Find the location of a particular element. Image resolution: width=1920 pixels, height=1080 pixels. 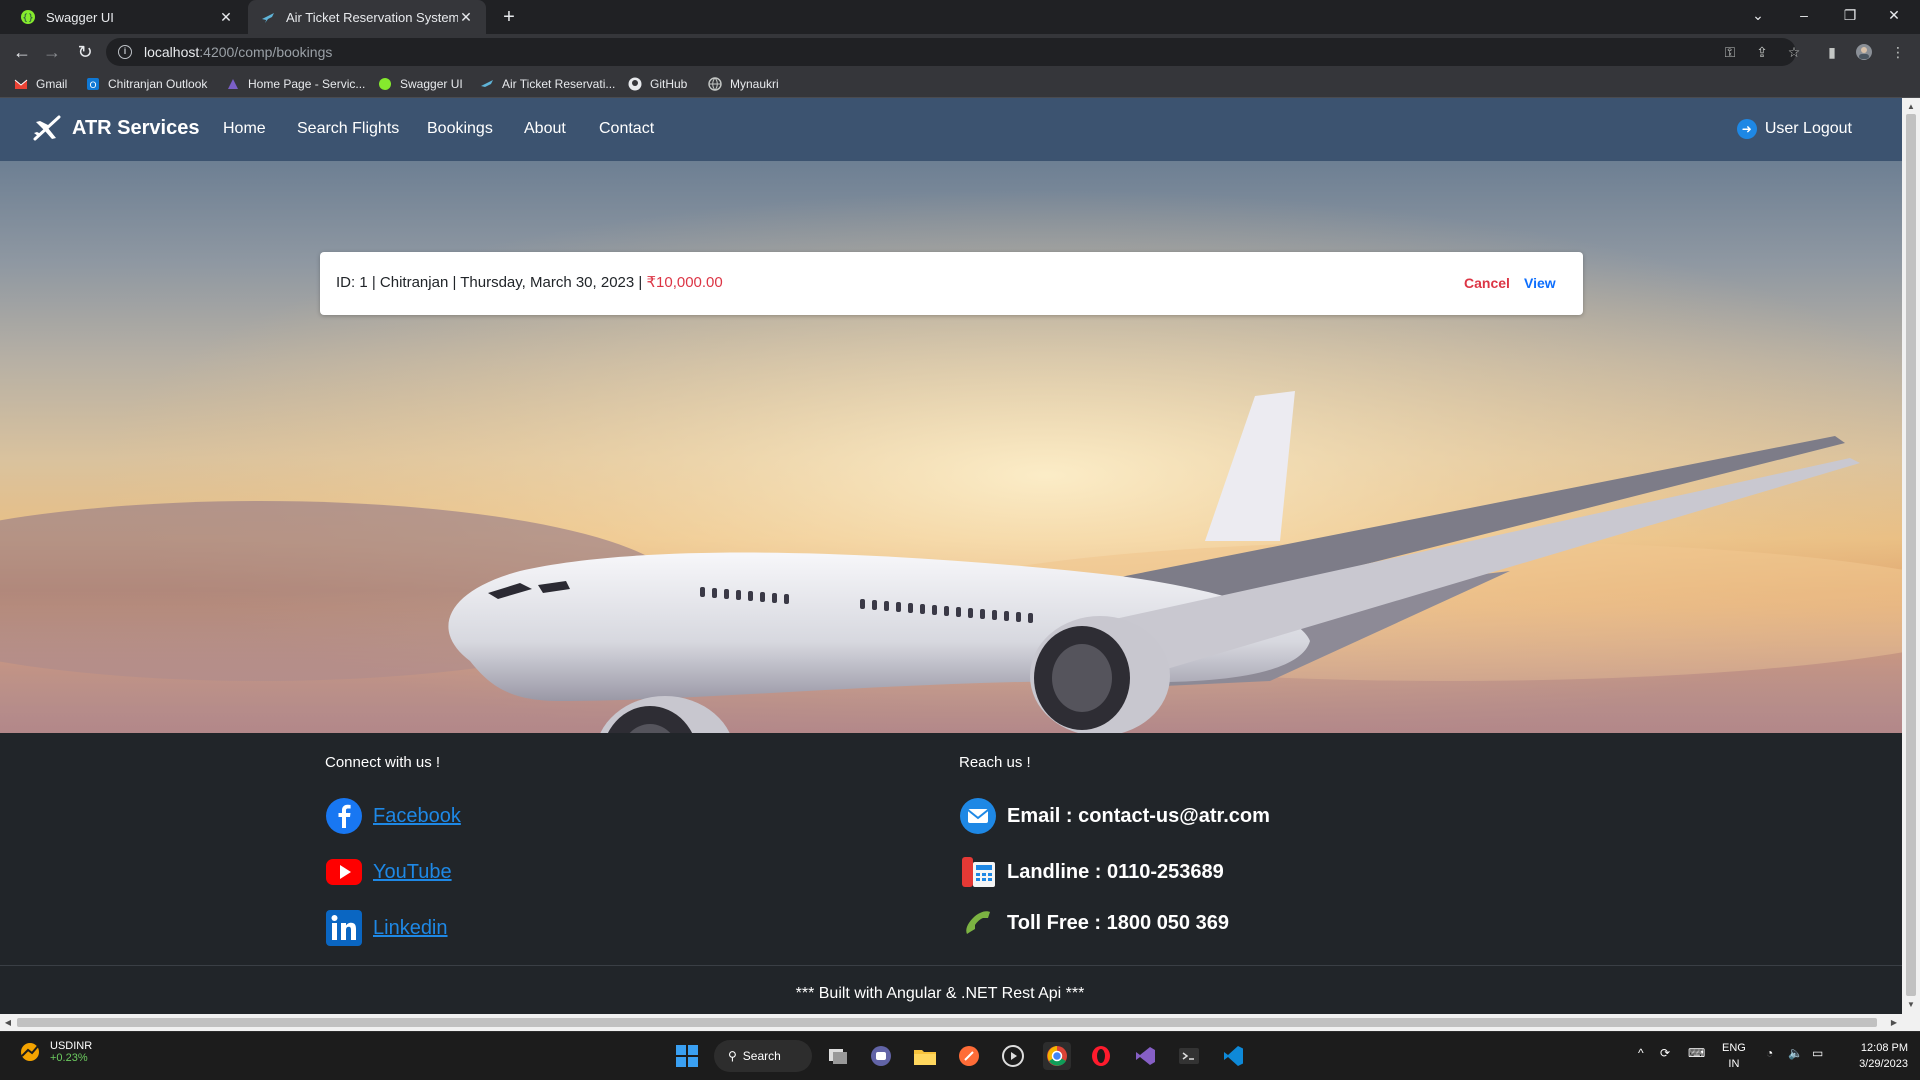

bookmark-swagger: Swagger UI is located at coordinates (420, 84).